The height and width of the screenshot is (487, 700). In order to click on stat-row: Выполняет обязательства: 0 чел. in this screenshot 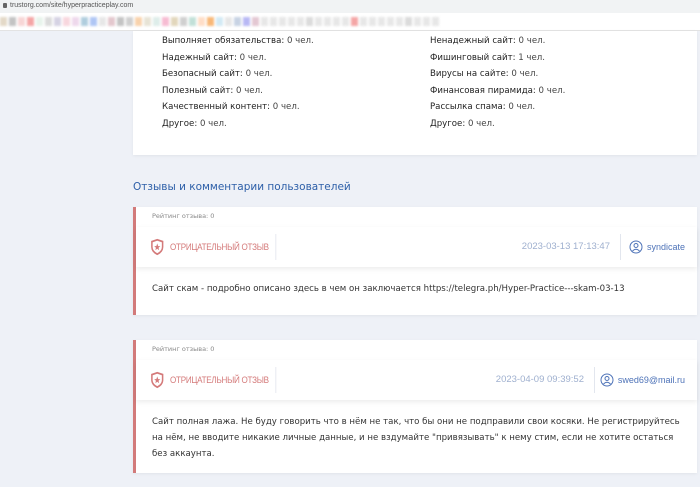, I will do `click(238, 41)`.